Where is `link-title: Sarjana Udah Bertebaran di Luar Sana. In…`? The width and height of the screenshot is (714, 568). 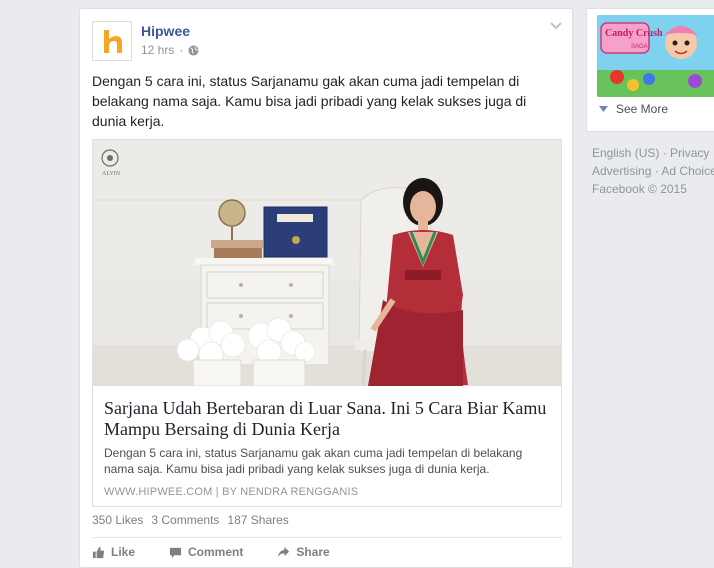
link-title: Sarjana Udah Bertebaran di Luar Sana. In… is located at coordinates (327, 419).